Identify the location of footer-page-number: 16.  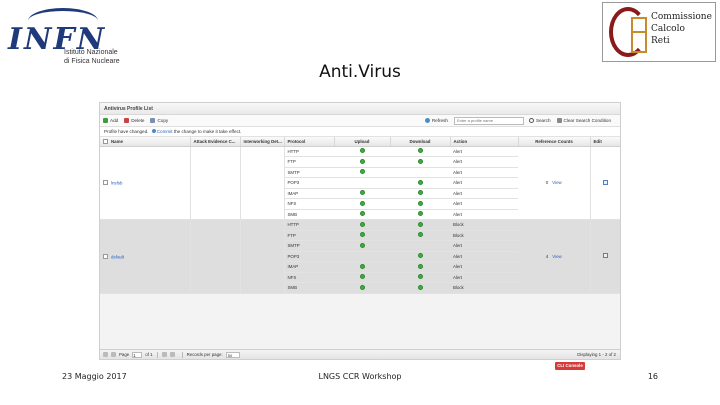
(652, 376).